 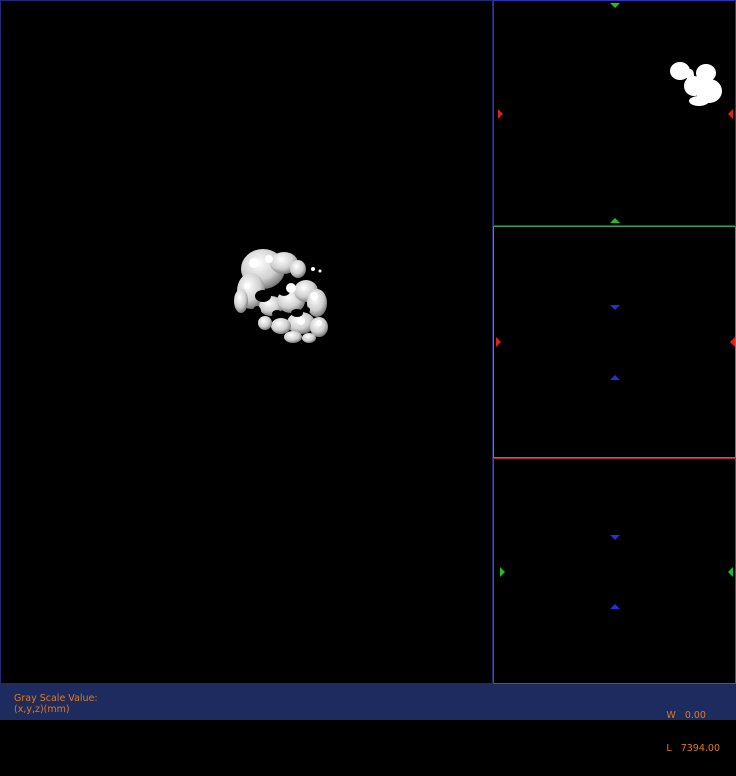 I want to click on sagittal-slice-view, so click(x=614, y=571).